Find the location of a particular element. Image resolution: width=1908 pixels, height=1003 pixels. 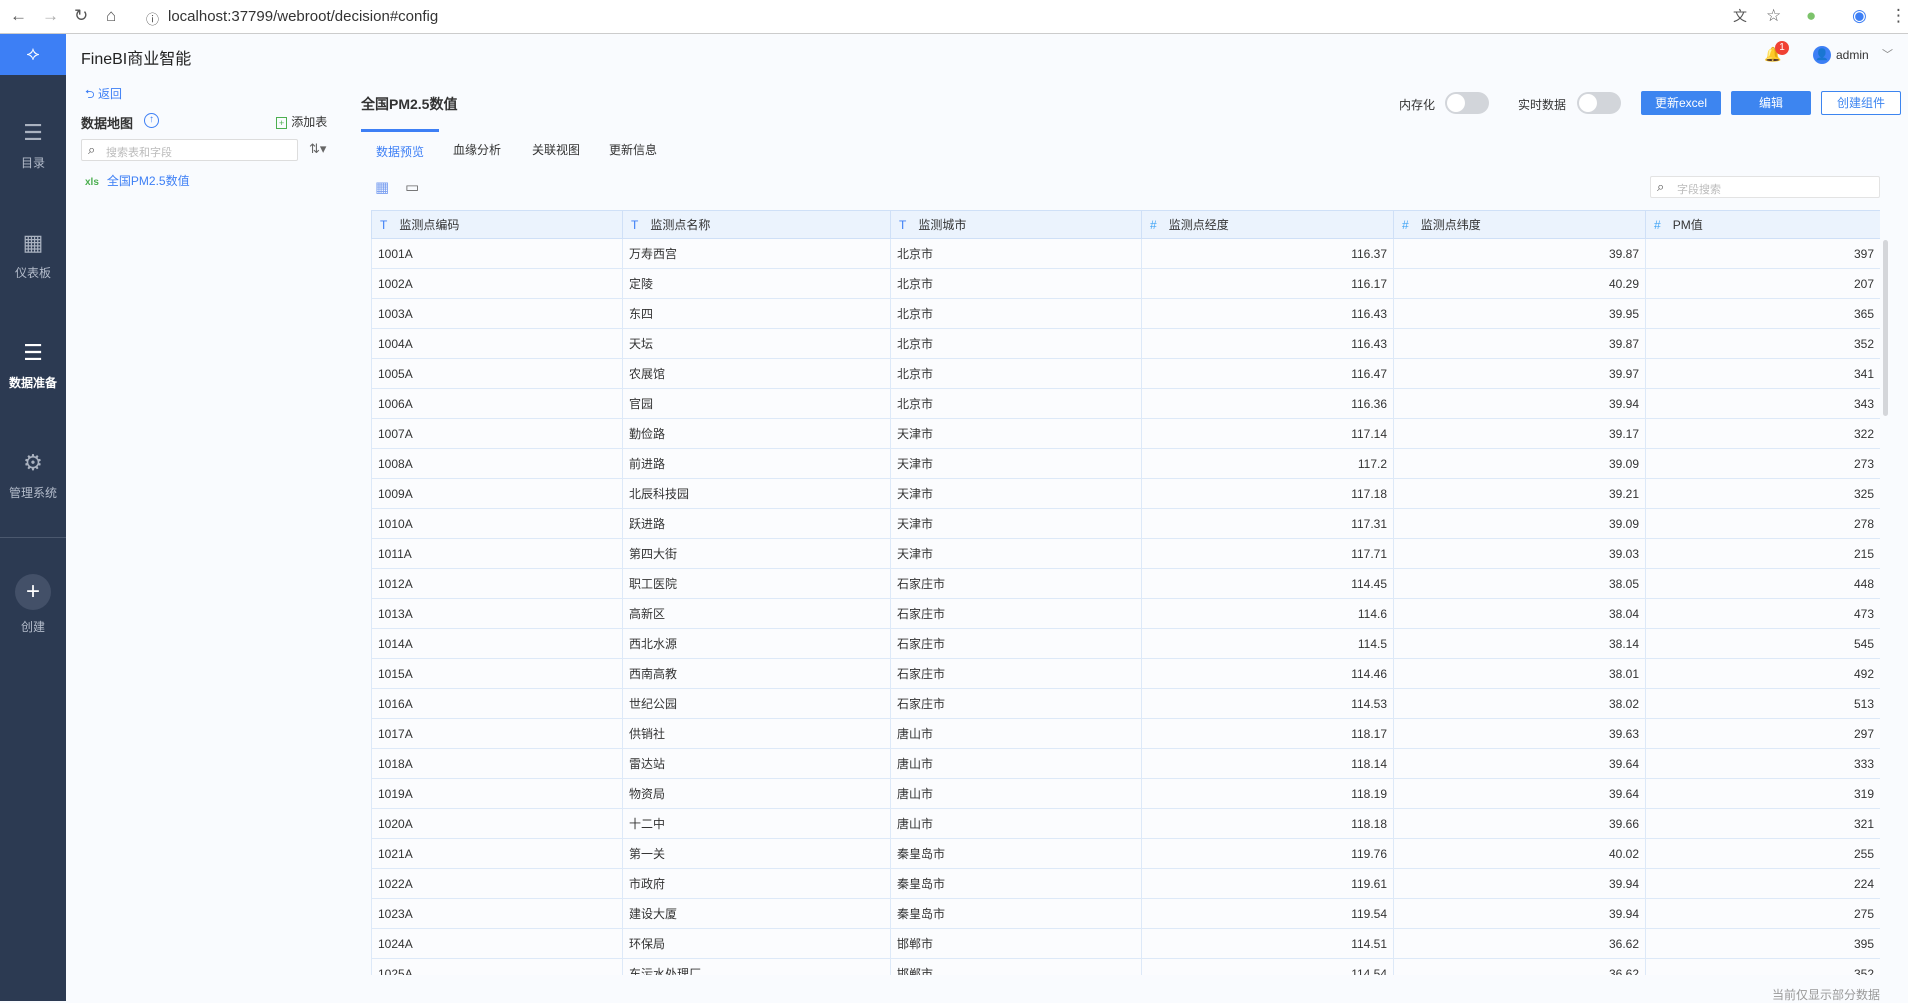

tab-update-info: 更新信息 is located at coordinates (633, 149).